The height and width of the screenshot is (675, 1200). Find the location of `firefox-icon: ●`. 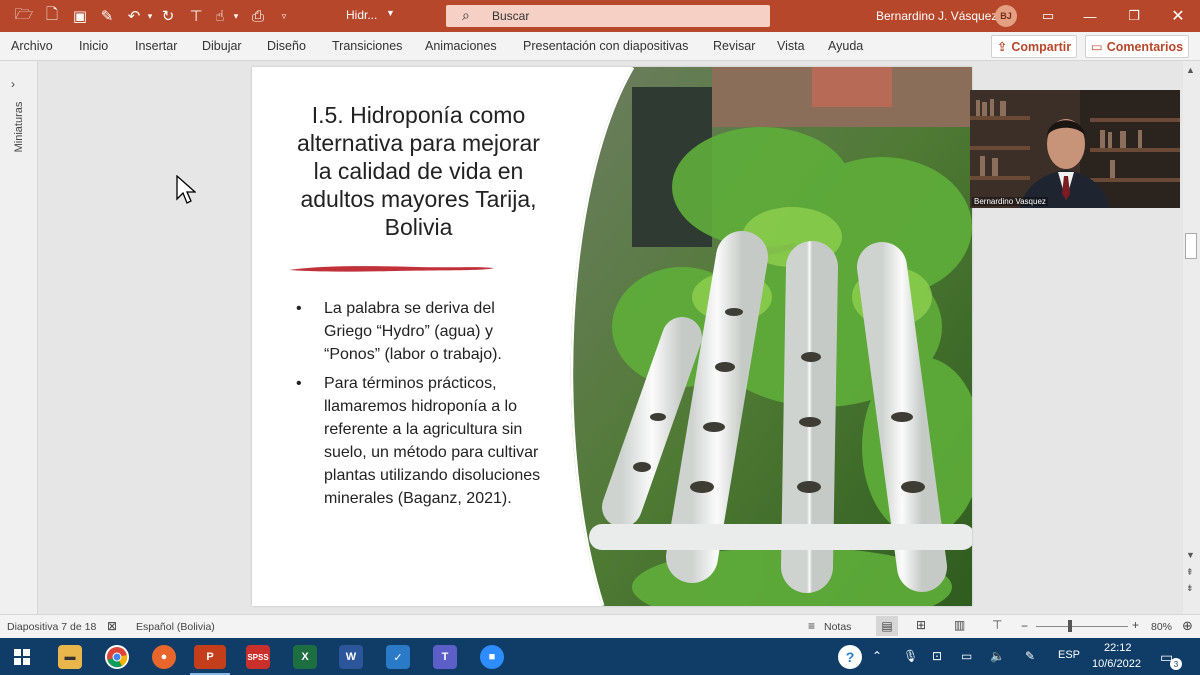

firefox-icon: ● is located at coordinates (164, 657).